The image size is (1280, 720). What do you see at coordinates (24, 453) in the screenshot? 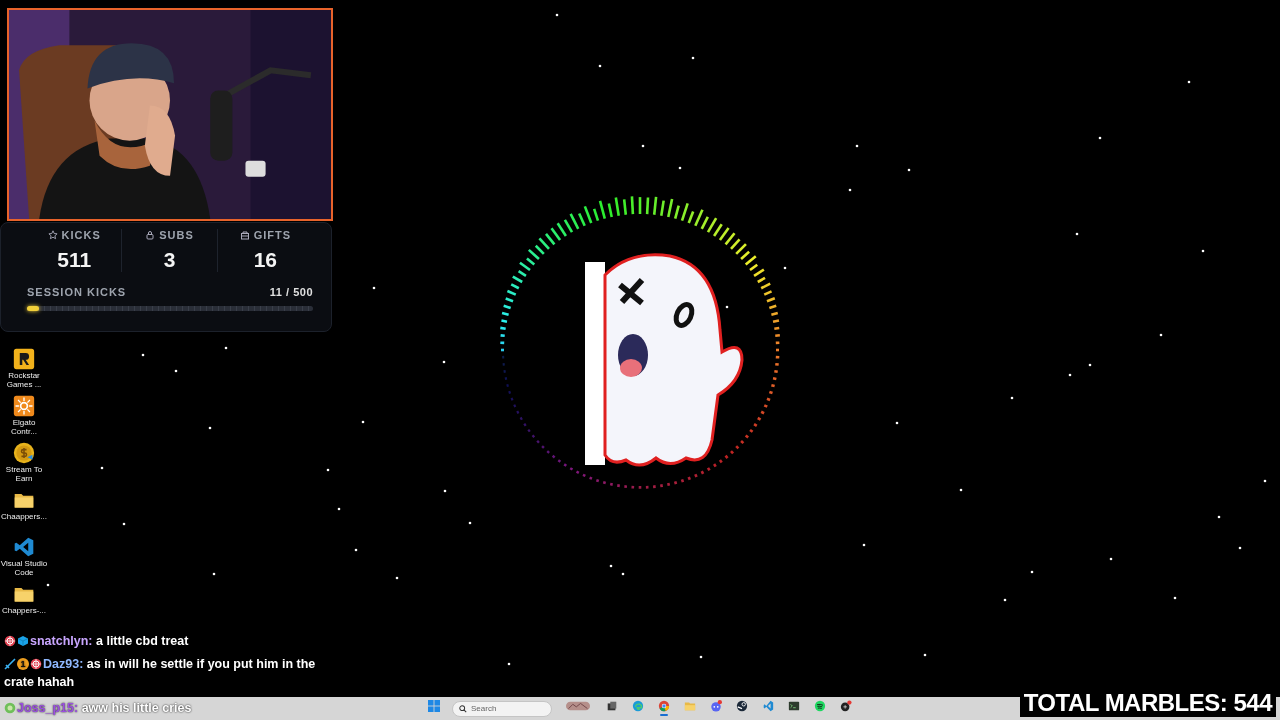
I see `coin-icon` at bounding box center [24, 453].